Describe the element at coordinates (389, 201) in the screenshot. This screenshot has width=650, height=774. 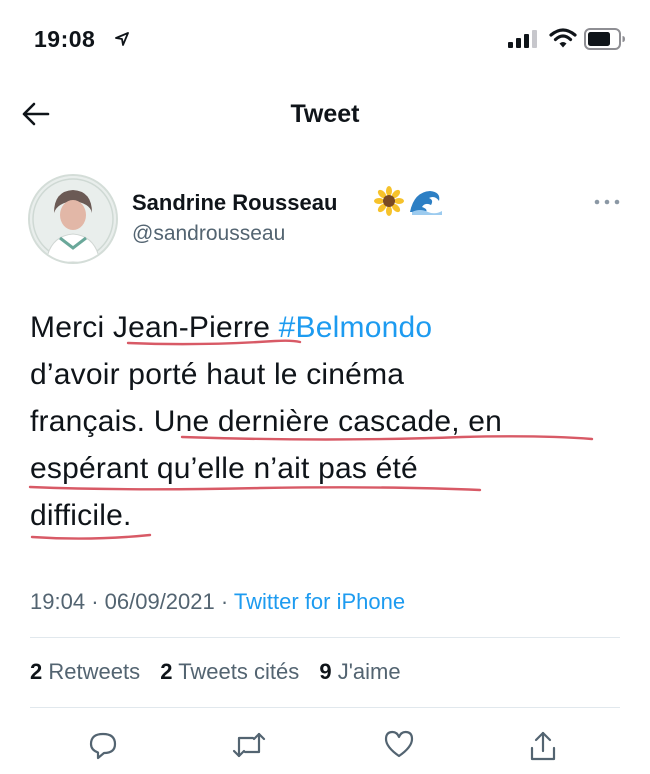
I see `sunflower-icon` at that location.